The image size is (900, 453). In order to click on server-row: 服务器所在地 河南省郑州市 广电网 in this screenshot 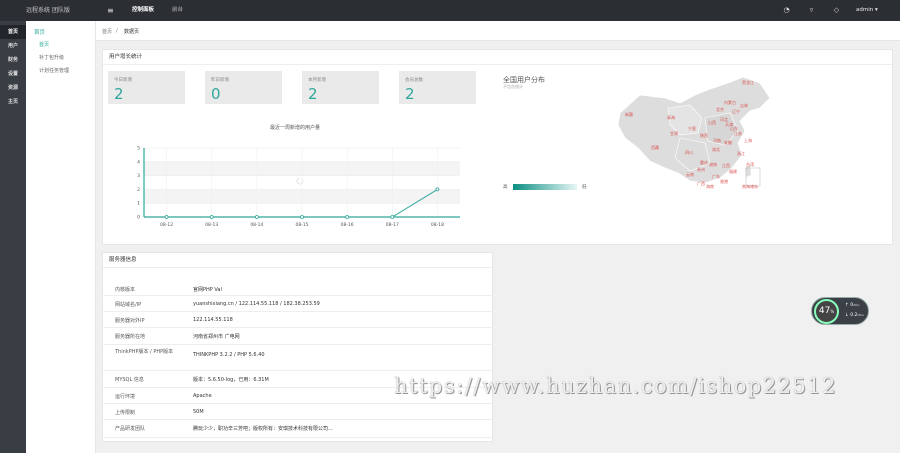, I will do `click(297, 336)`.